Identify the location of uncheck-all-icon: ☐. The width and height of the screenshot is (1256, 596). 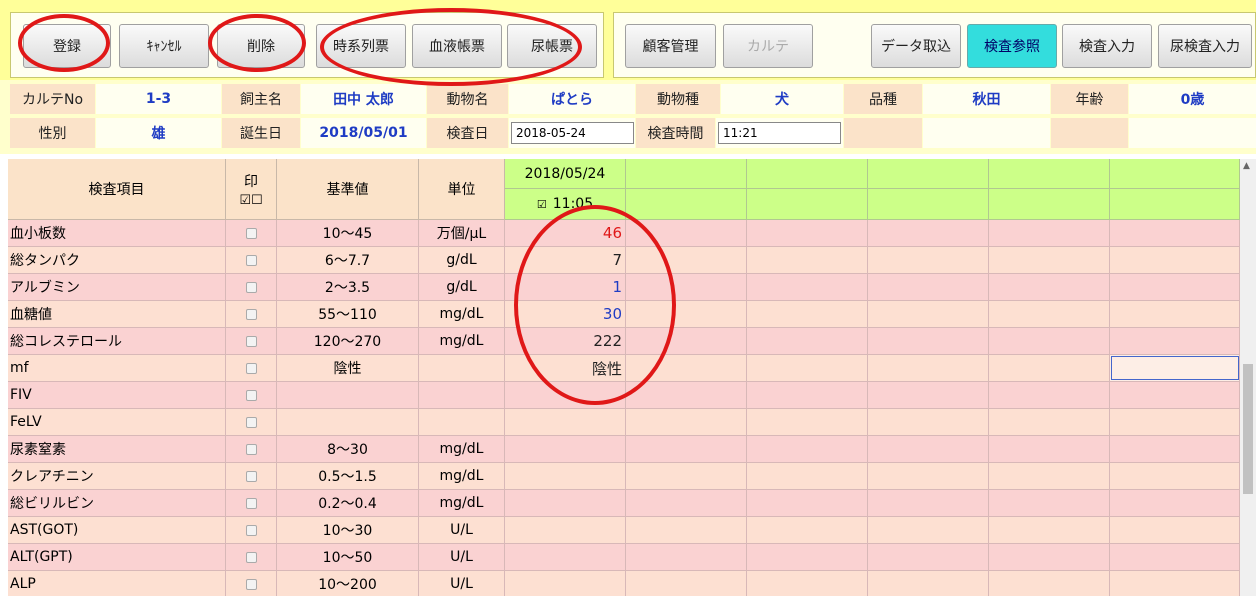
(257, 200).